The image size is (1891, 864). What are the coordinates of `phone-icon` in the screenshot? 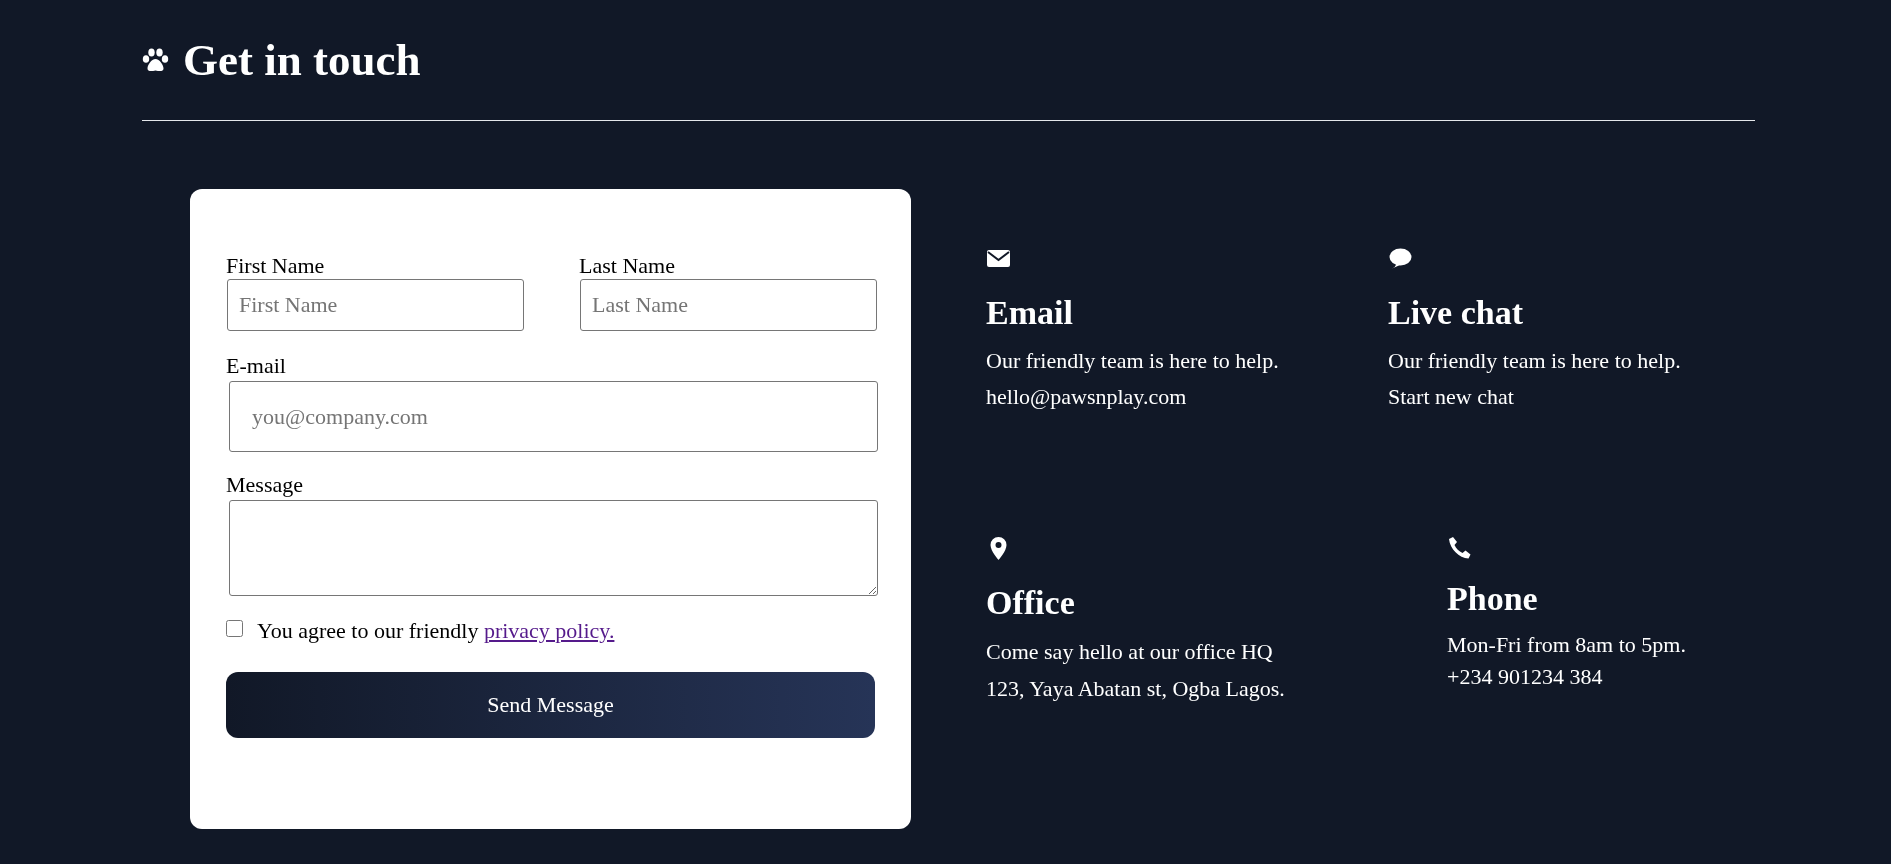 It's located at (1459, 548).